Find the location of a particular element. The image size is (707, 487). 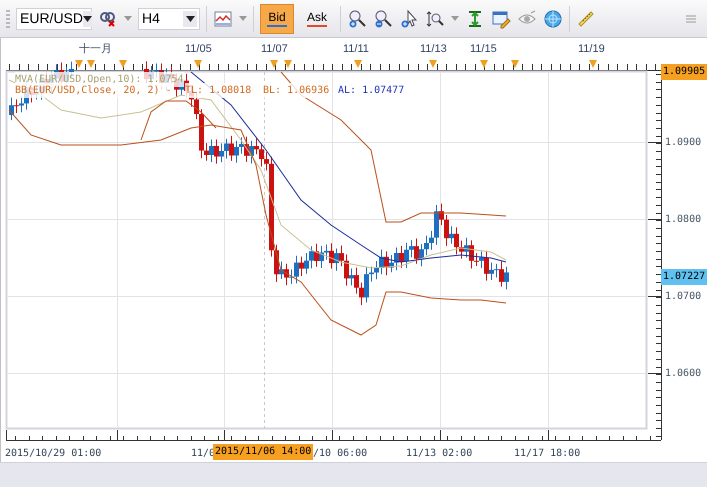

time-label: 11/13 02:00 is located at coordinates (439, 454).